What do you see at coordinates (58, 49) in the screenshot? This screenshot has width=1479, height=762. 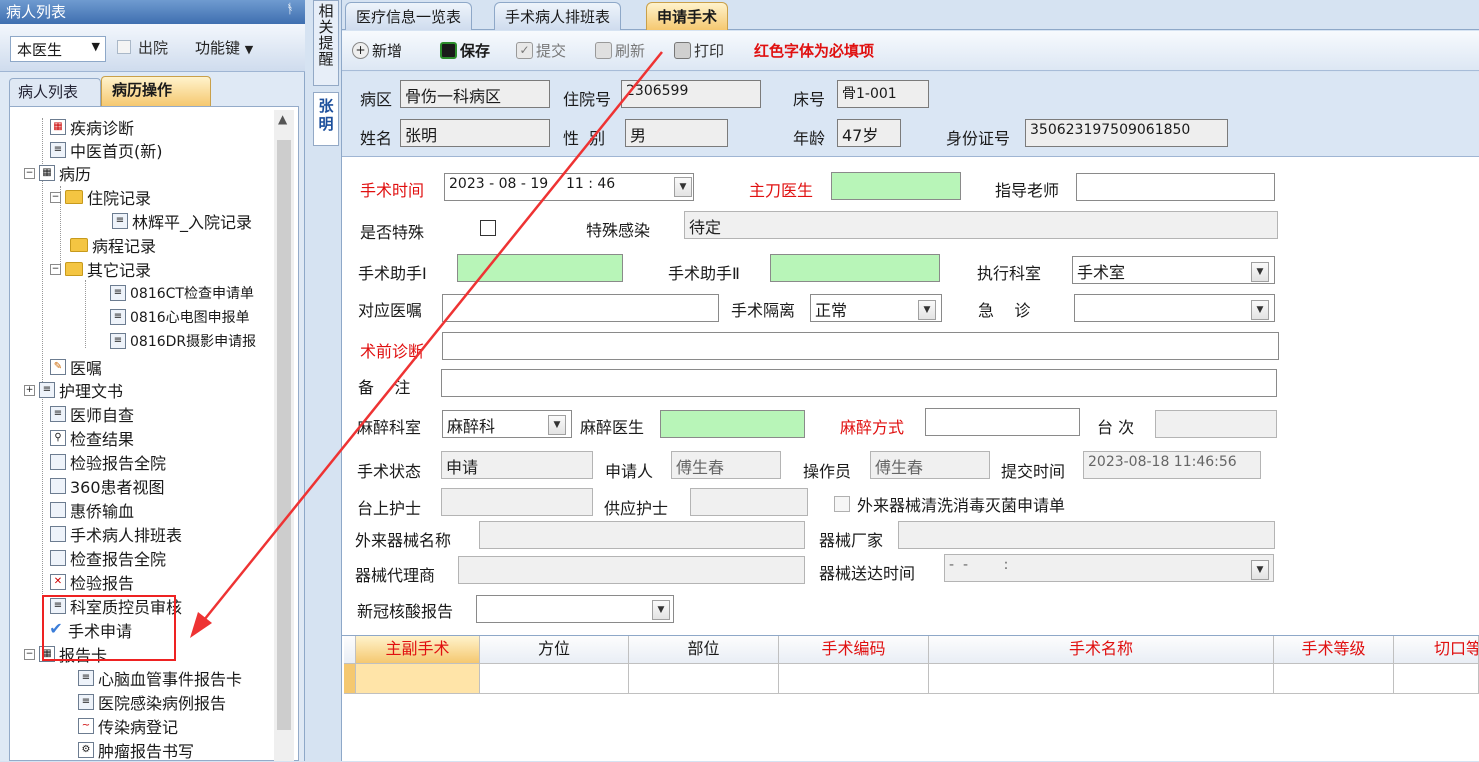 I see `doctor-select: 本医生 ▼` at bounding box center [58, 49].